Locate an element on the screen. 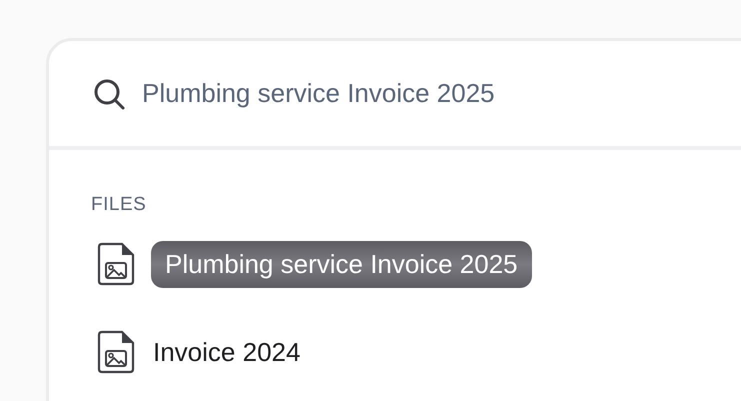 This screenshot has width=741, height=401. file-result-item: Invoice 2024 is located at coordinates (226, 352).